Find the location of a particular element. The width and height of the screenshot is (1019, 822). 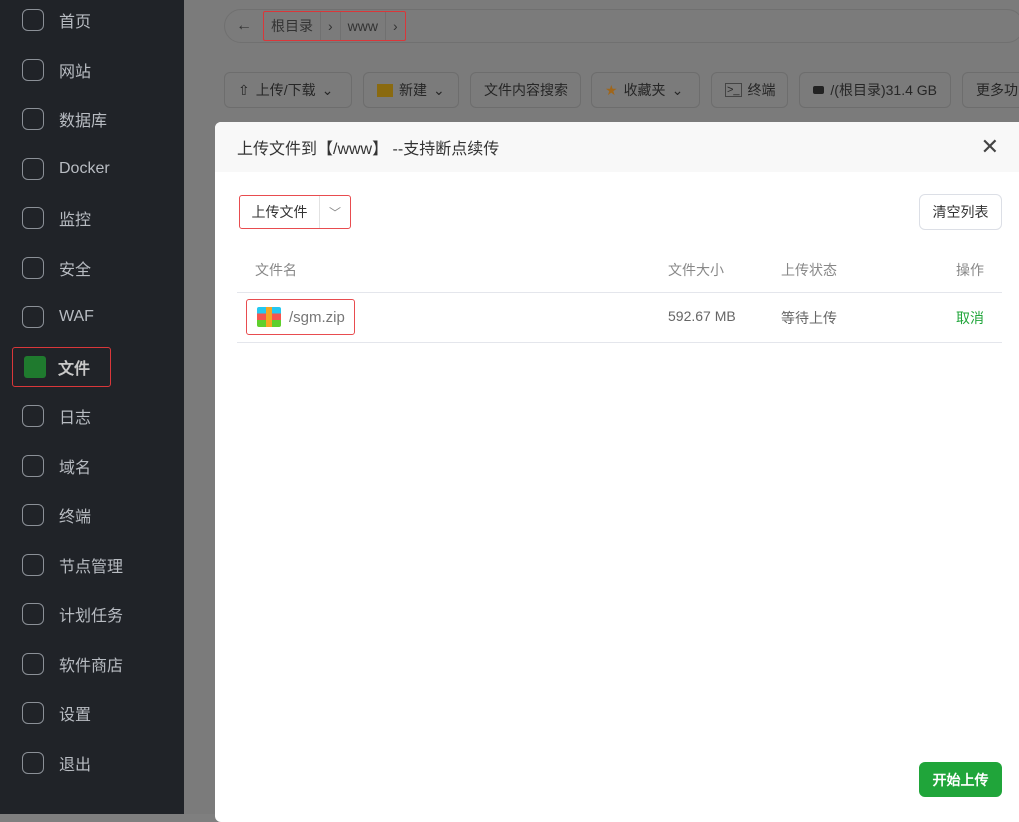

terminal-icon is located at coordinates (33, 515).